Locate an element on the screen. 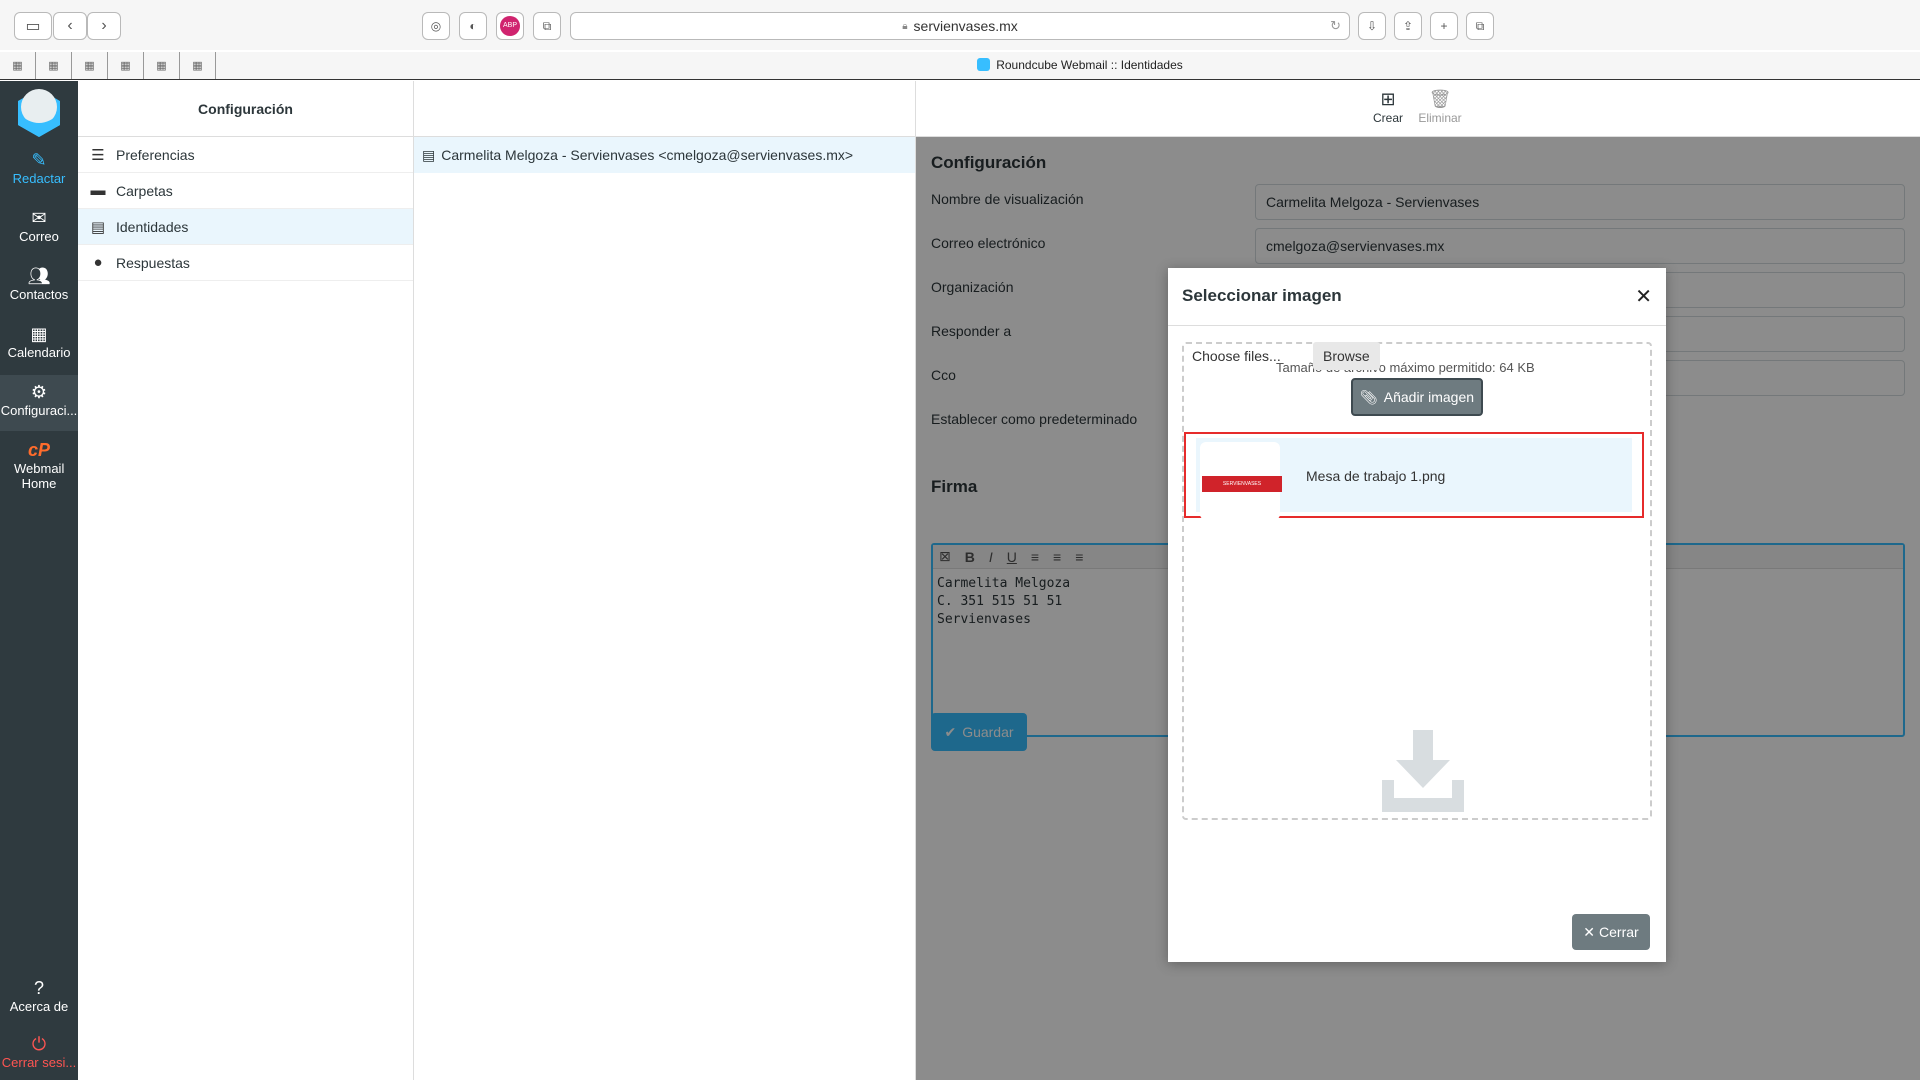  add-image-button: 📎︎ Añadir imagen is located at coordinates (1417, 397).